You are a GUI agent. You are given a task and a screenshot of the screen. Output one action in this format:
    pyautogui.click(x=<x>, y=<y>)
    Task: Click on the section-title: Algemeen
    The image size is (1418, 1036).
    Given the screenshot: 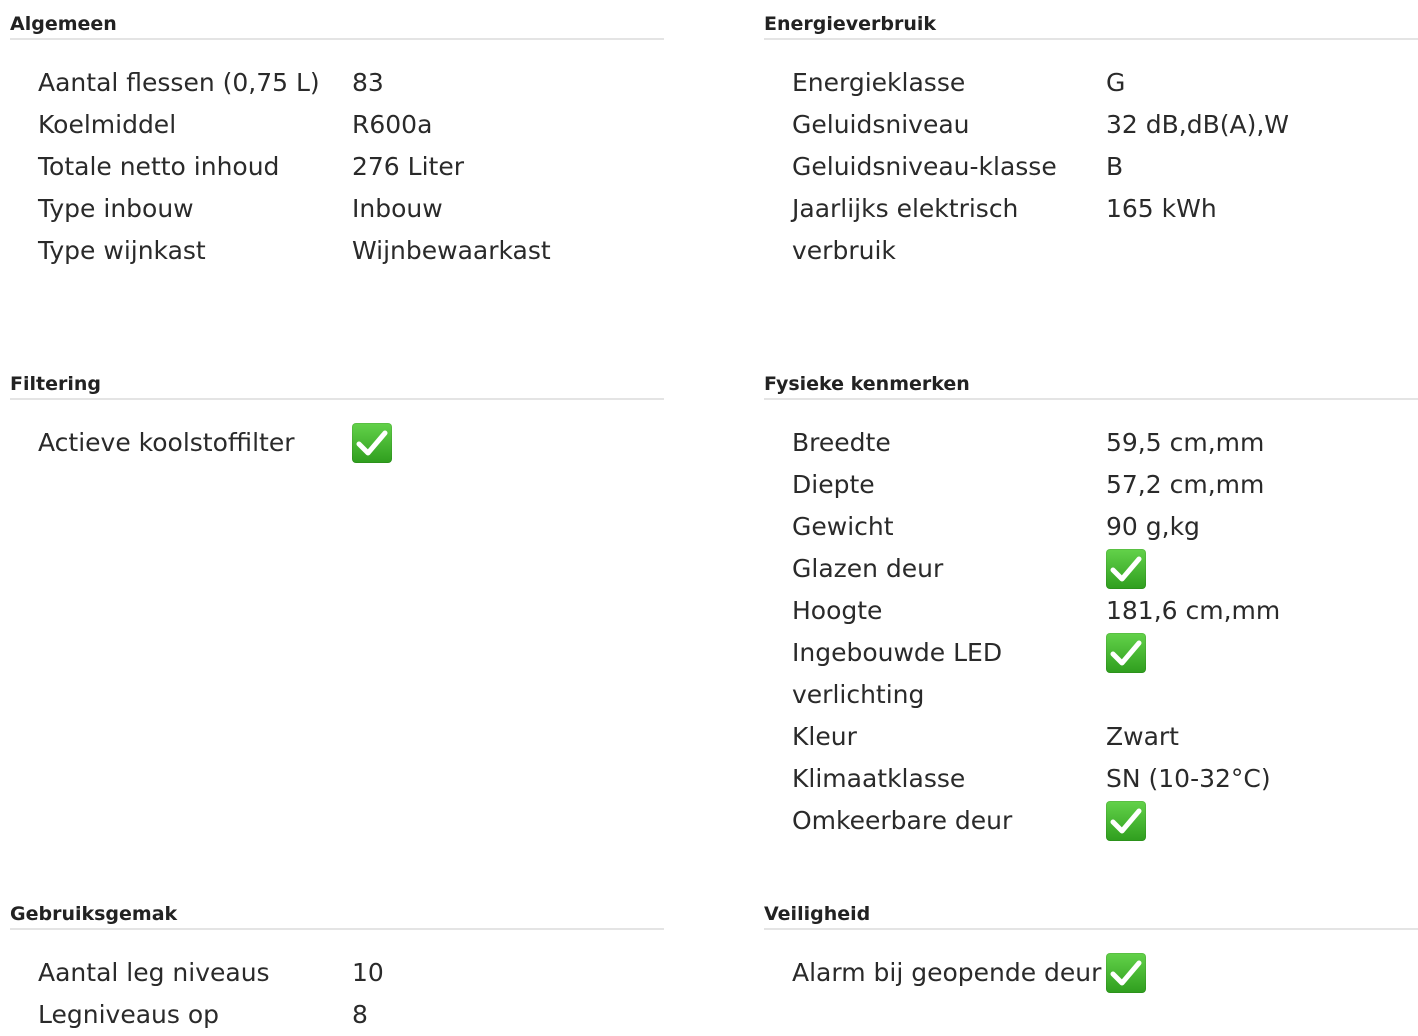 What is the action you would take?
    pyautogui.click(x=337, y=25)
    